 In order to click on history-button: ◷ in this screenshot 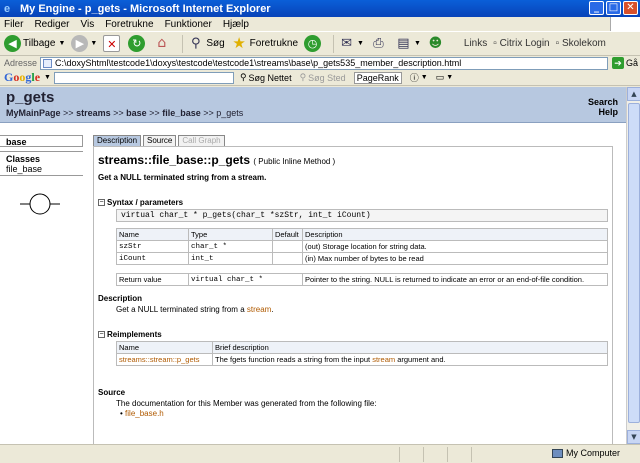, I will do `click(313, 43)`.